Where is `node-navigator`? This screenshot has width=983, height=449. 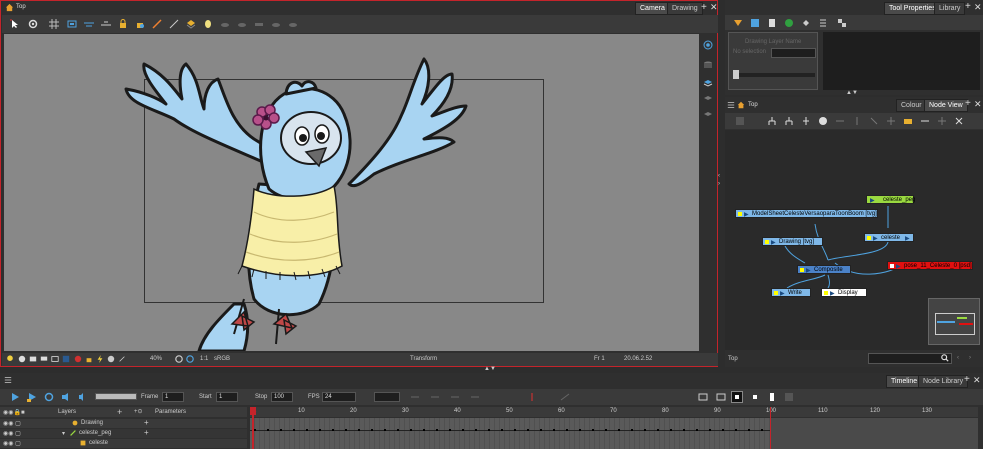
node-navigator is located at coordinates (954, 321).